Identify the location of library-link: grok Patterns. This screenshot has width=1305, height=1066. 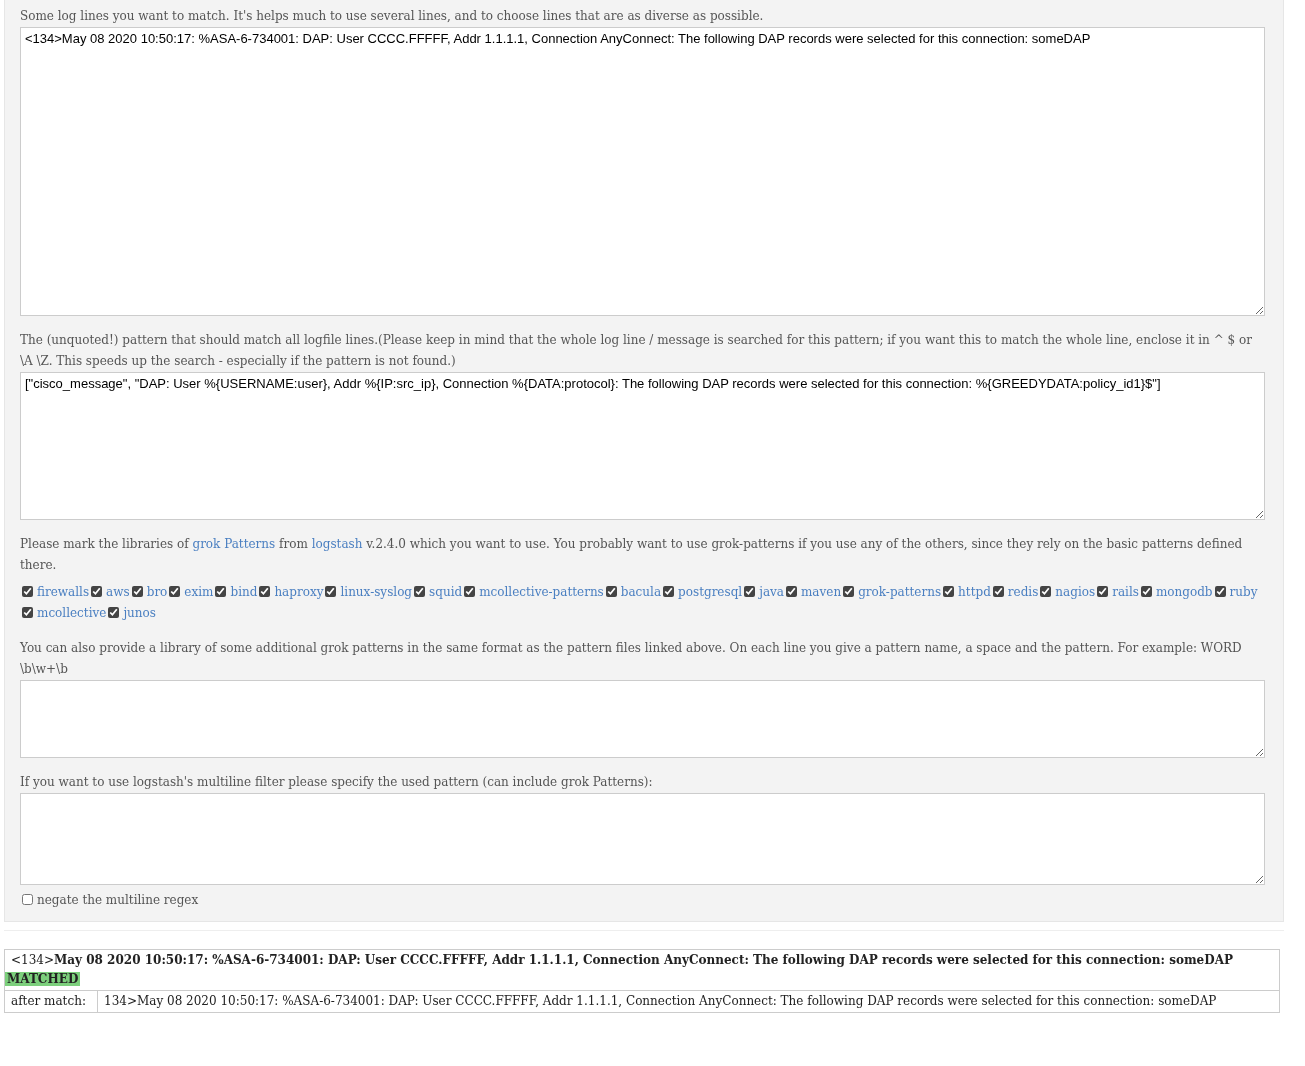
(234, 544).